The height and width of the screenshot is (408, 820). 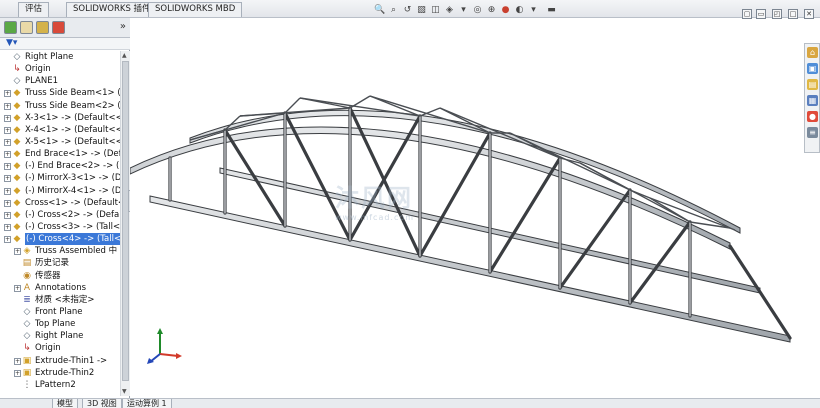 I want to click on tree-item: ◉ 传感器, so click(x=60, y=276).